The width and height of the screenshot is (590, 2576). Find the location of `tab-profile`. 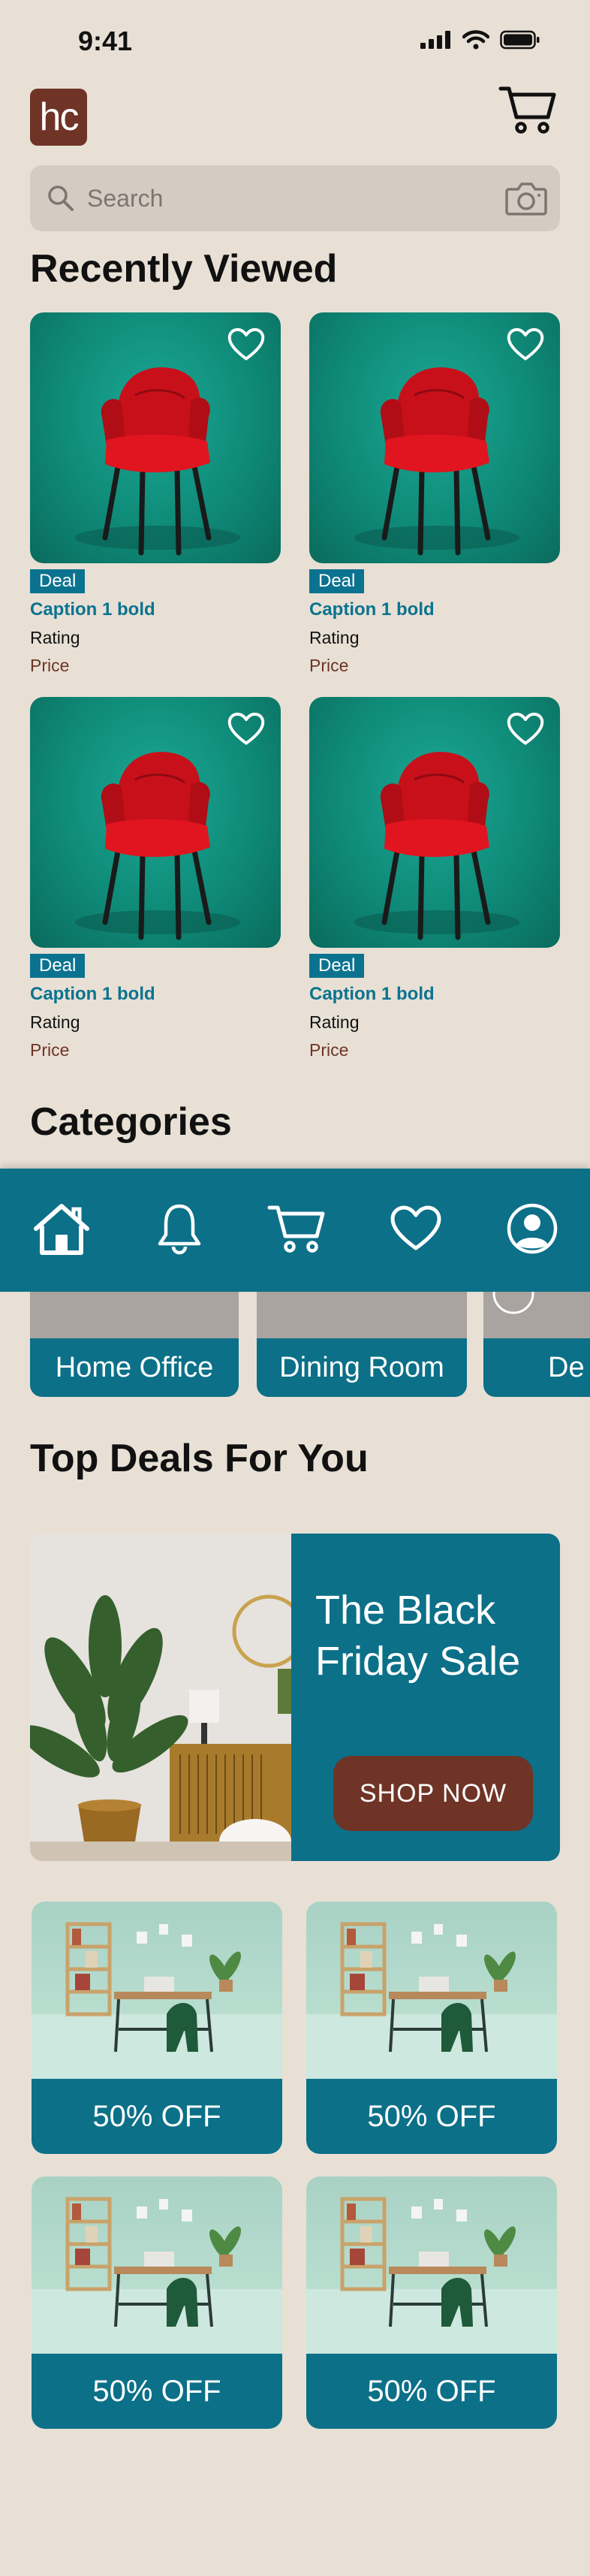

tab-profile is located at coordinates (532, 1230).